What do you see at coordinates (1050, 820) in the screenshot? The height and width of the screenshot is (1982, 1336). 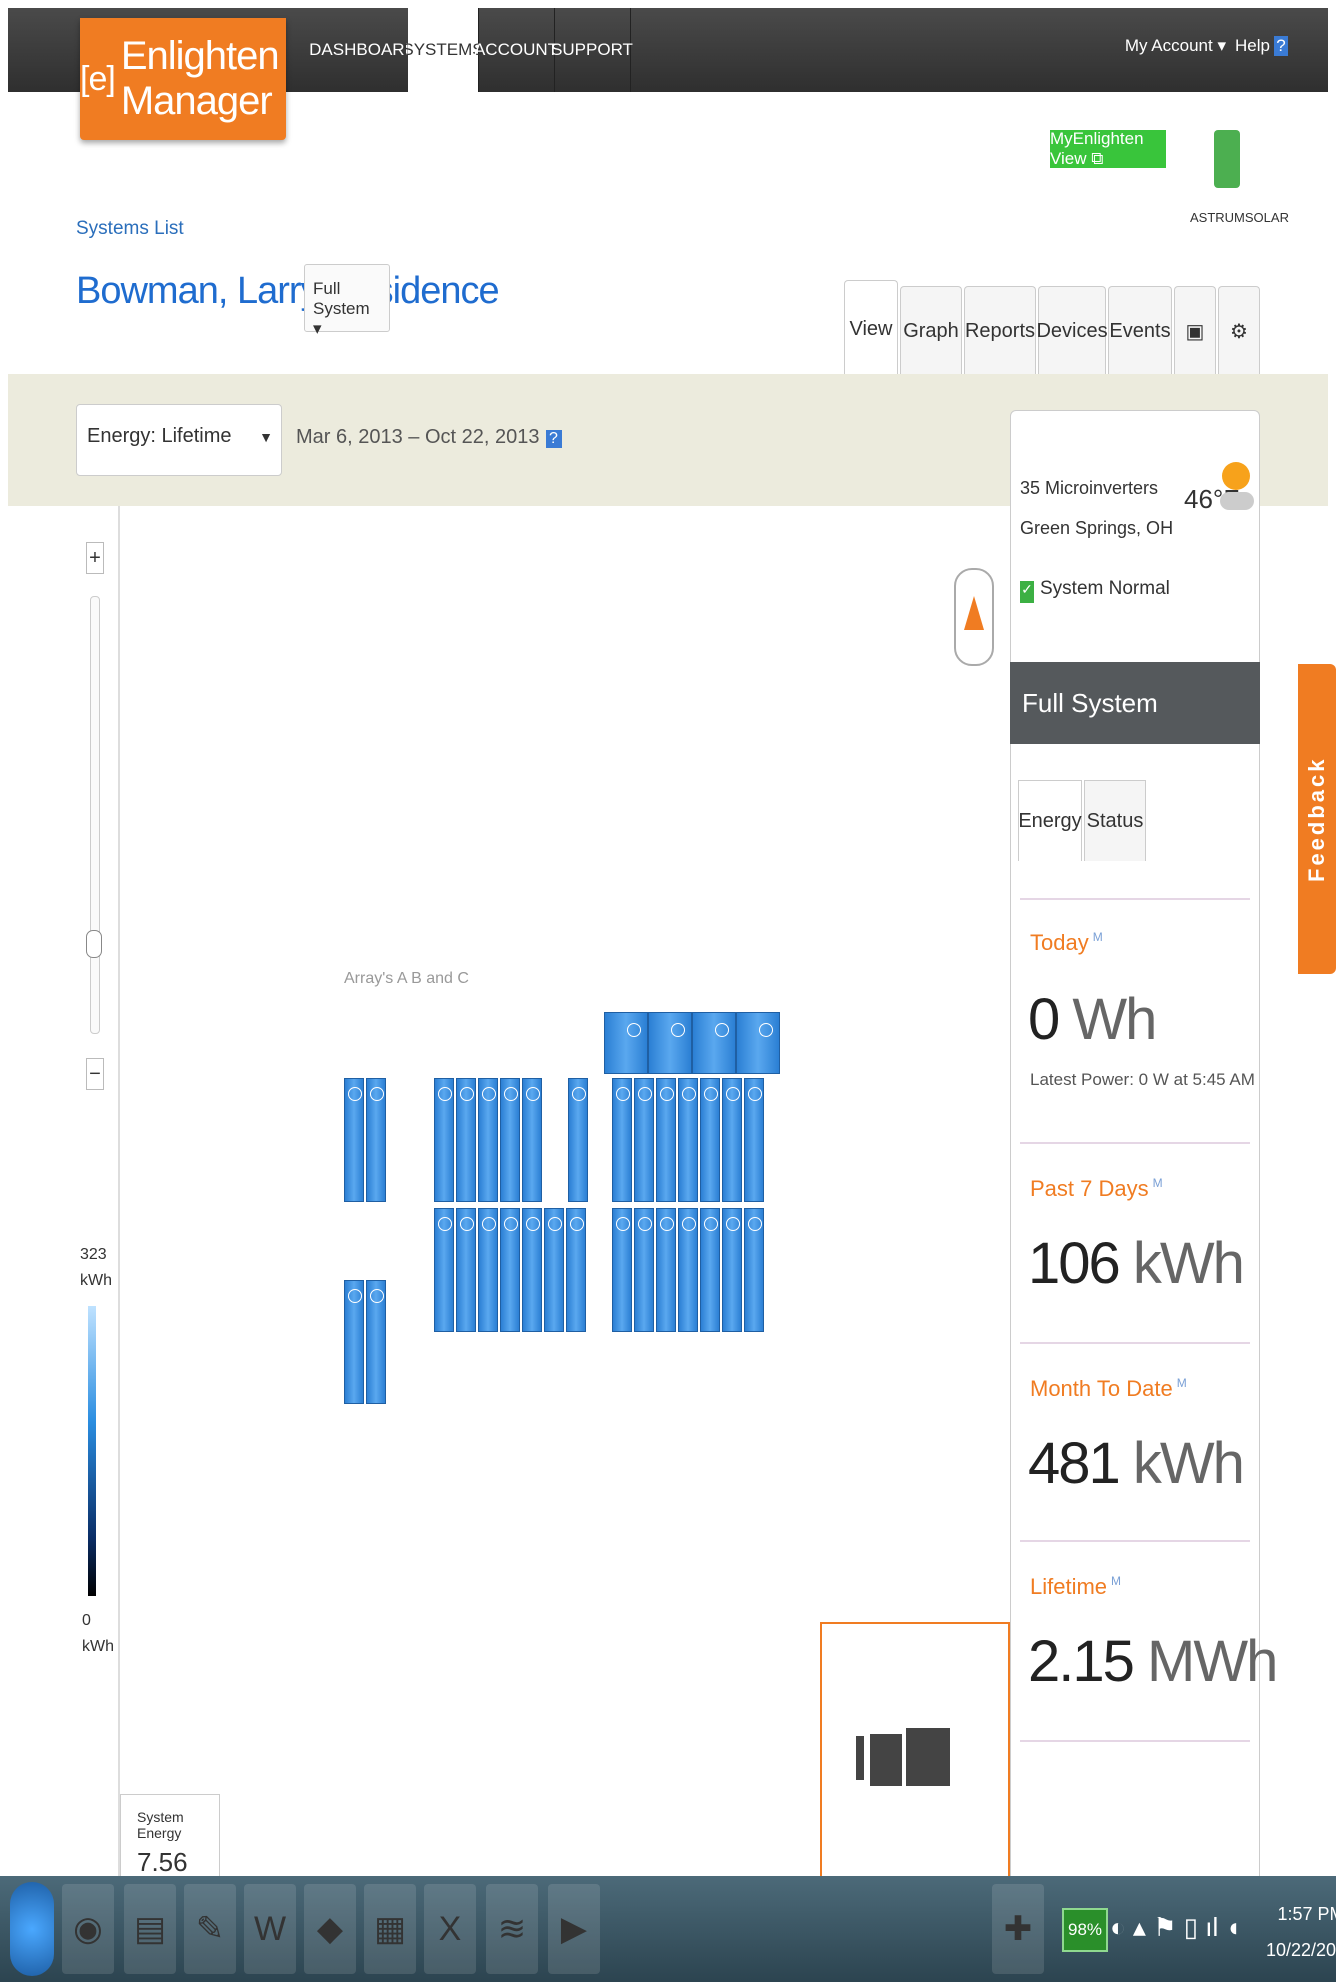 I see `tab-energy: Energy` at bounding box center [1050, 820].